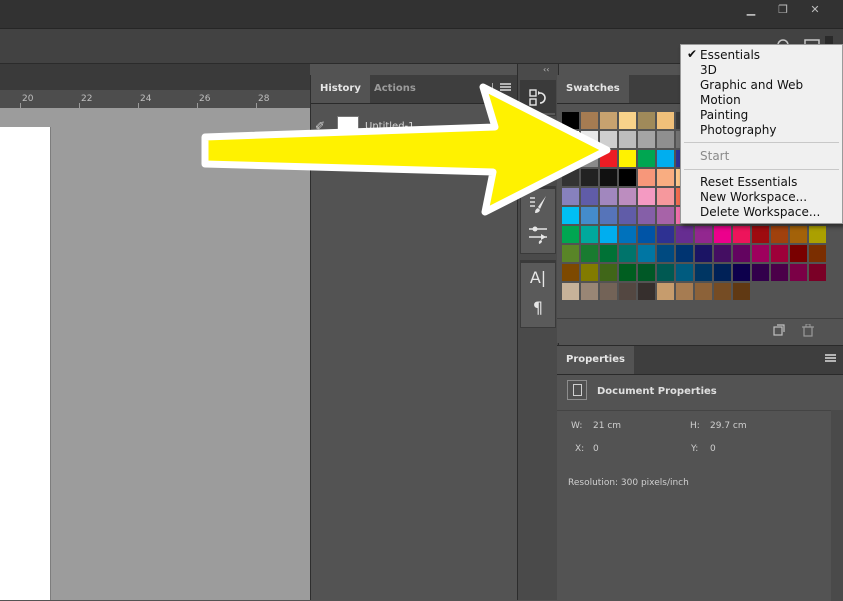  What do you see at coordinates (546, 69) in the screenshot?
I see `collapse-panels-icon: ‹‹` at bounding box center [546, 69].